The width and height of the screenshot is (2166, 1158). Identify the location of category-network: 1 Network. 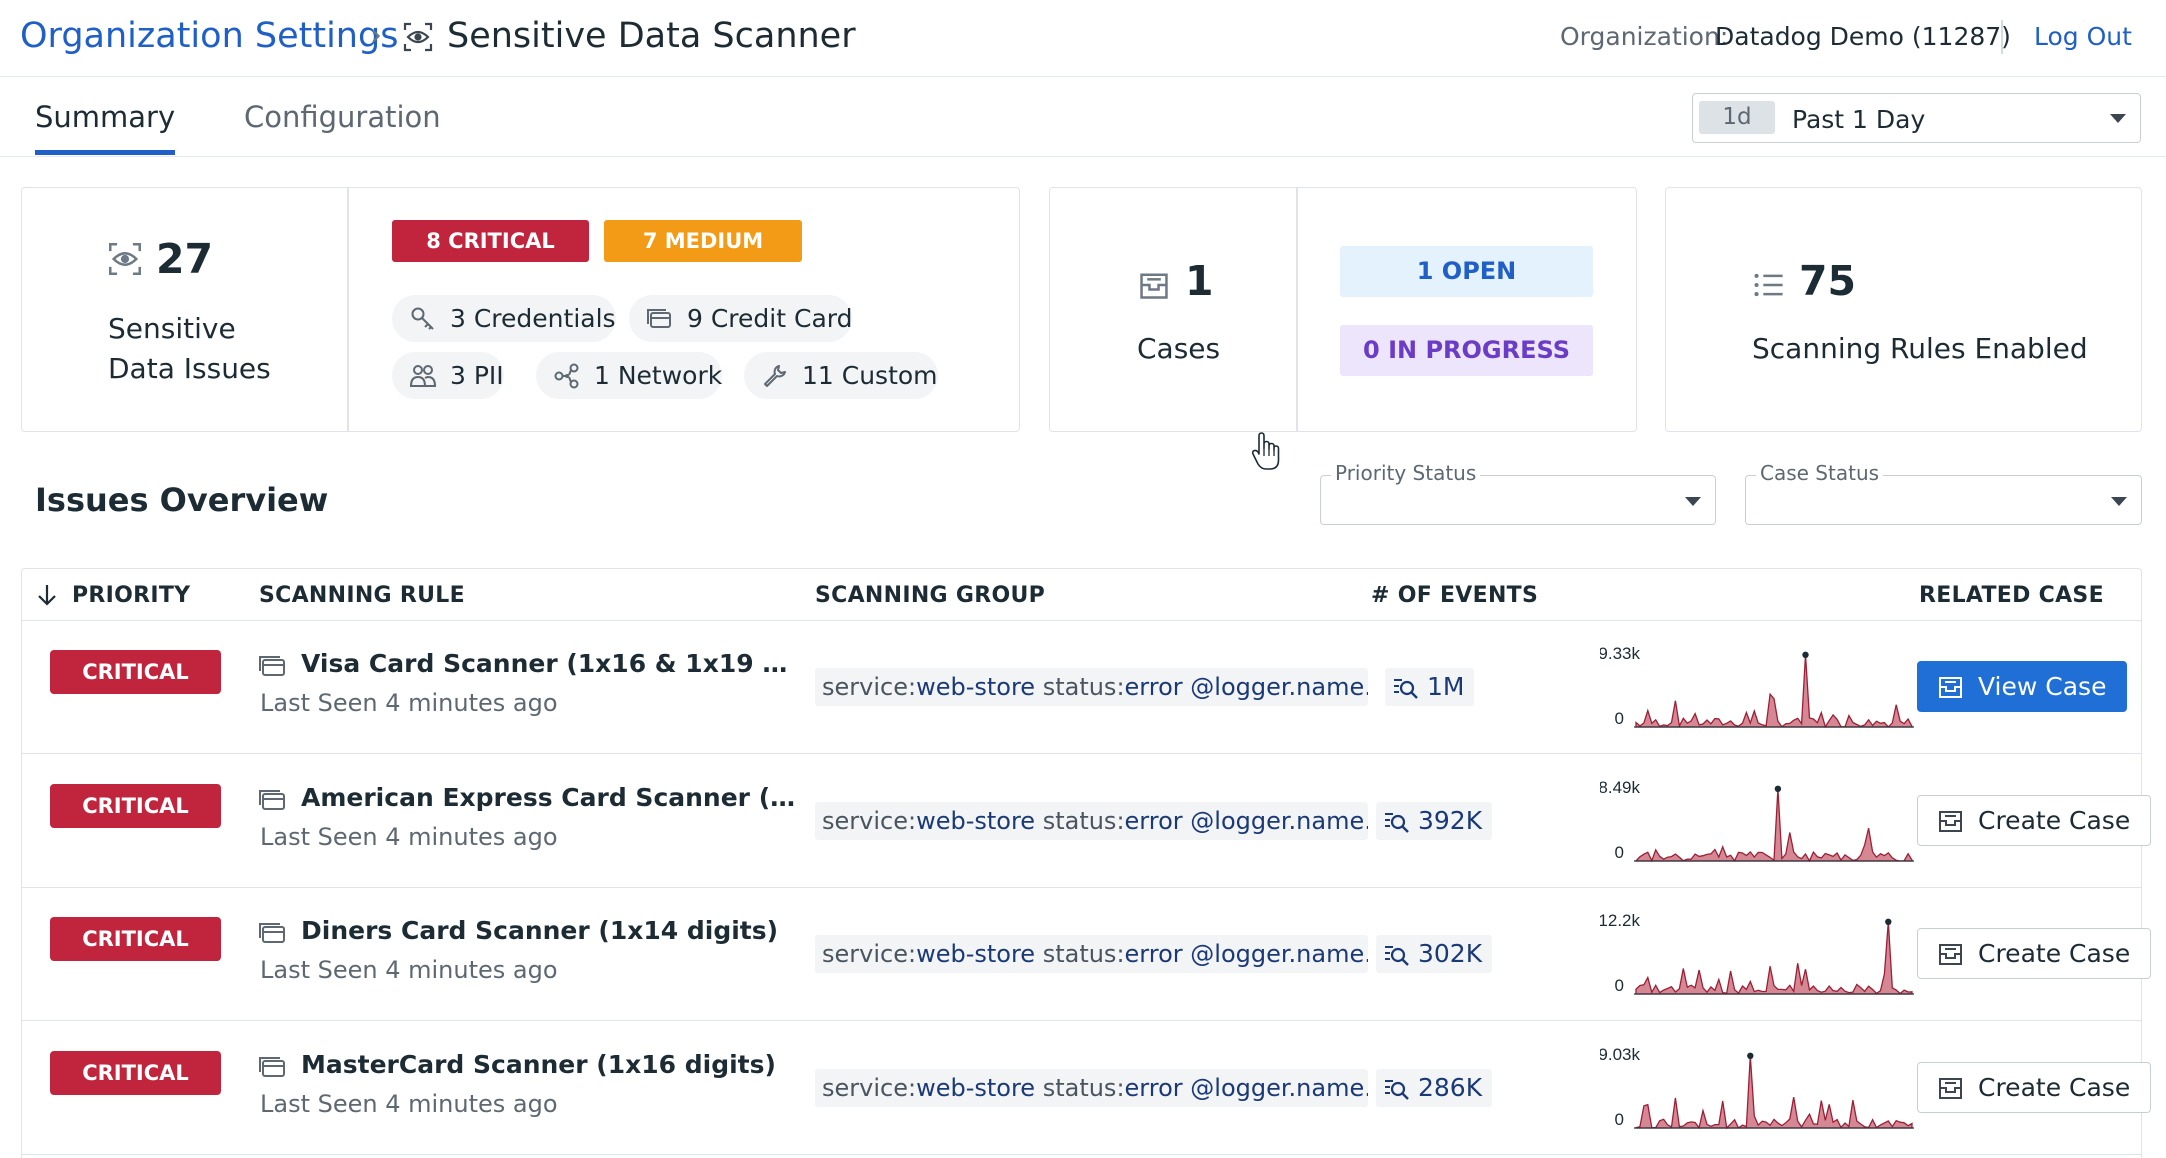
(629, 375).